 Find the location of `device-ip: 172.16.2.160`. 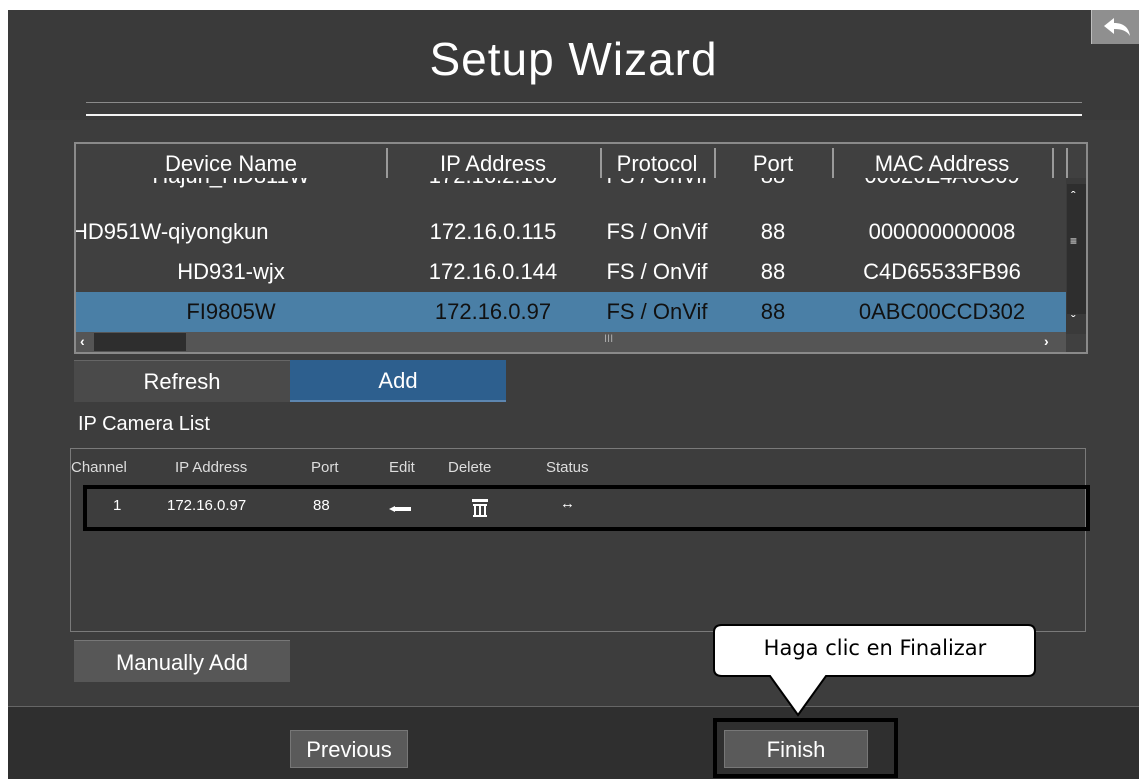

device-ip: 172.16.2.160 is located at coordinates (493, 184).